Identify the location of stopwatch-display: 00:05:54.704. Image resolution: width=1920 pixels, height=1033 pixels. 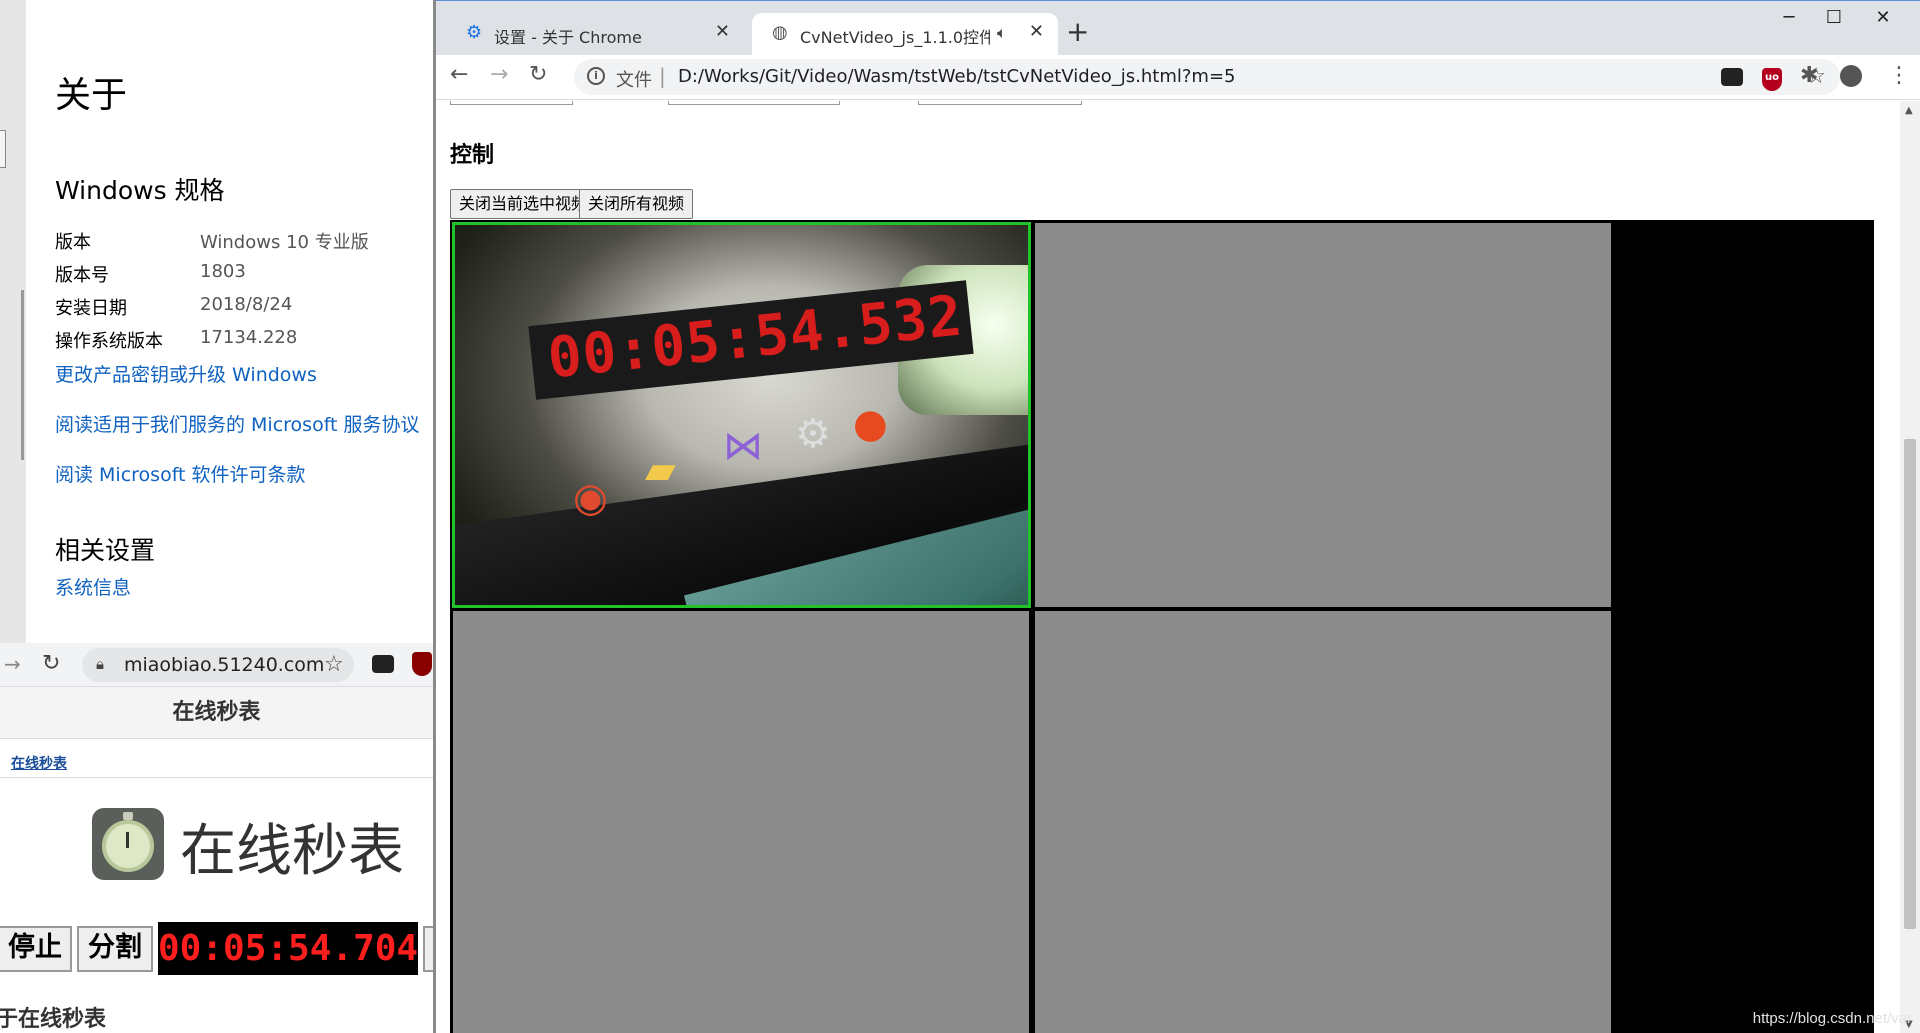
(288, 948).